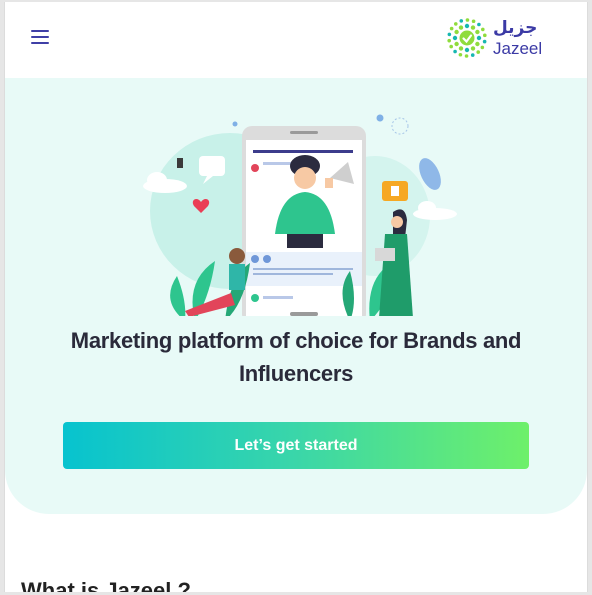 Image resolution: width=592 pixels, height=595 pixels. Describe the element at coordinates (296, 40) in the screenshot. I see `site-header: جزيل Jazeel` at that location.